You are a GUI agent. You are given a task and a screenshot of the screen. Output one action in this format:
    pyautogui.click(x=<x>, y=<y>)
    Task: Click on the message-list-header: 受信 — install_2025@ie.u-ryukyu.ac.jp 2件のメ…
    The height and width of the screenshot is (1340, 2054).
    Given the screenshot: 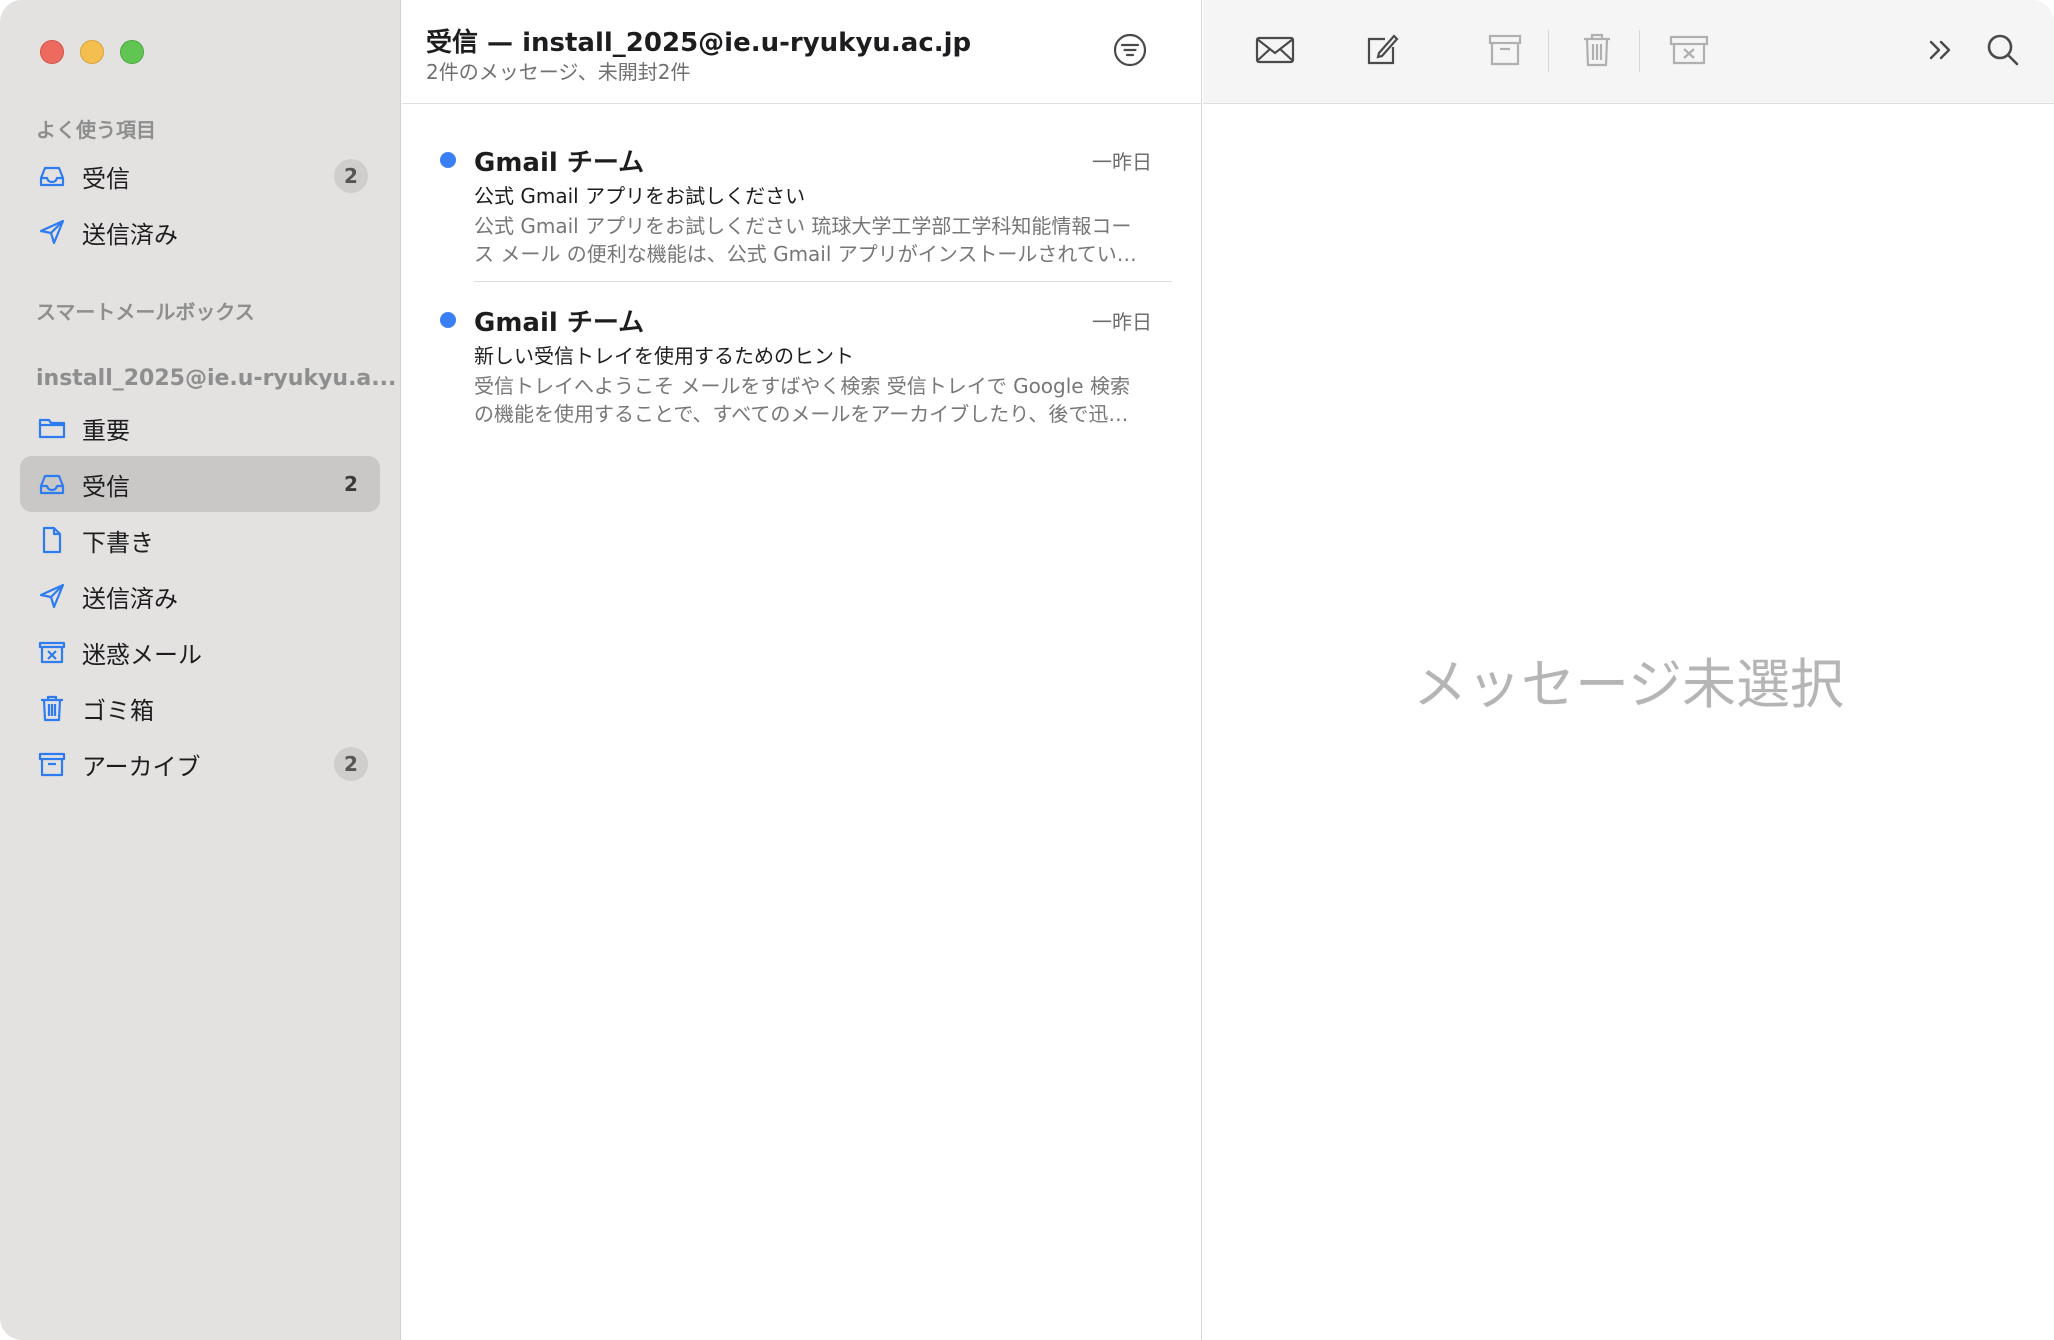 What is the action you would take?
    pyautogui.click(x=802, y=52)
    